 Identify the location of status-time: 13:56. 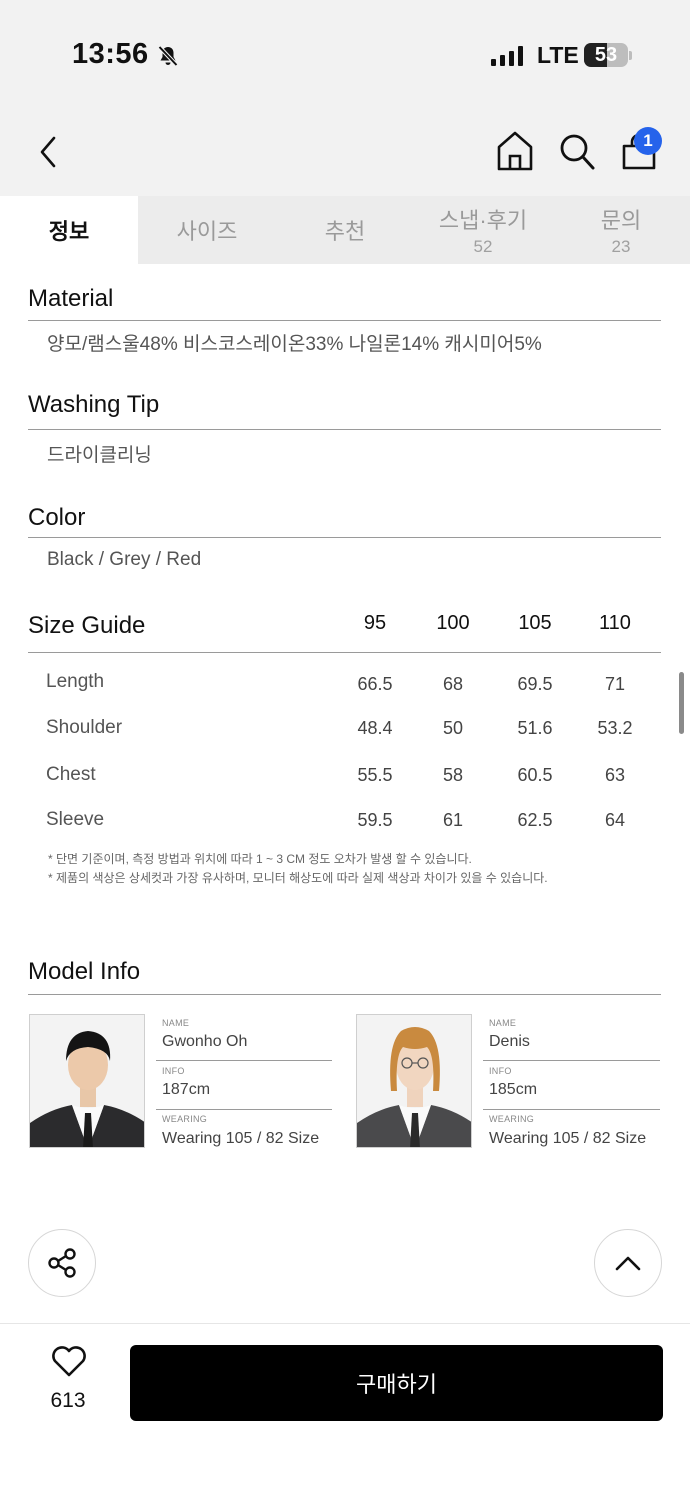
(110, 54).